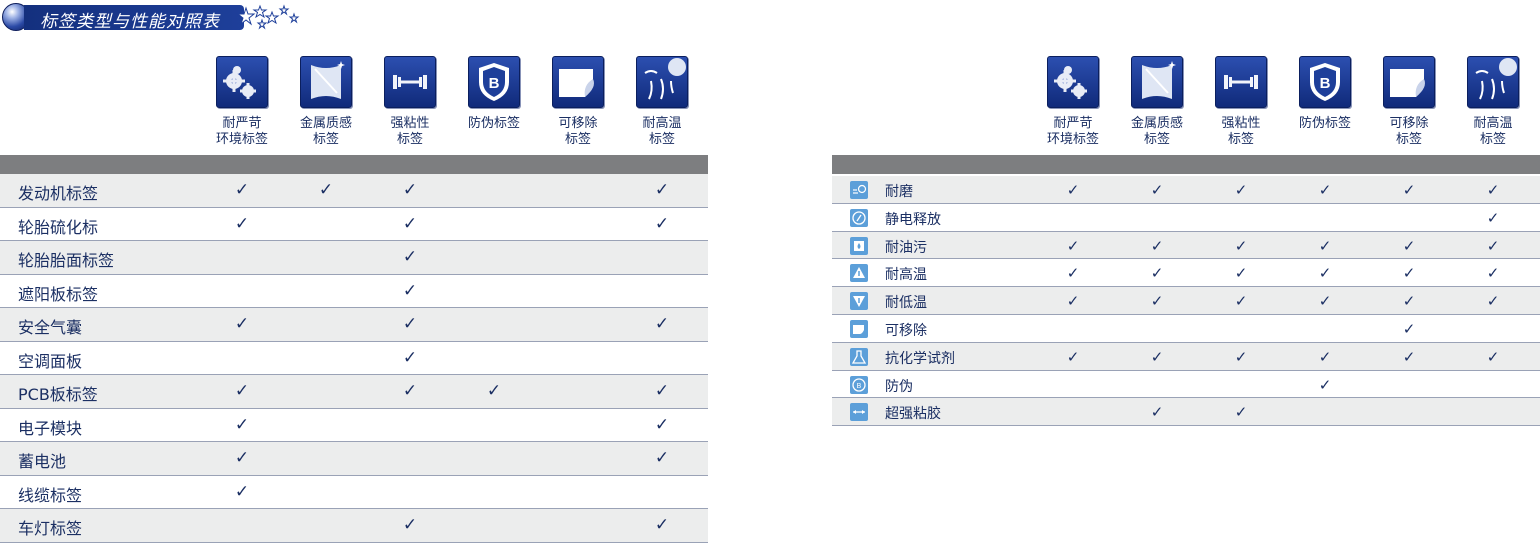 The width and height of the screenshot is (1540, 543). What do you see at coordinates (1072, 131) in the screenshot?
I see `column-header: 耐严苛 环境标签` at bounding box center [1072, 131].